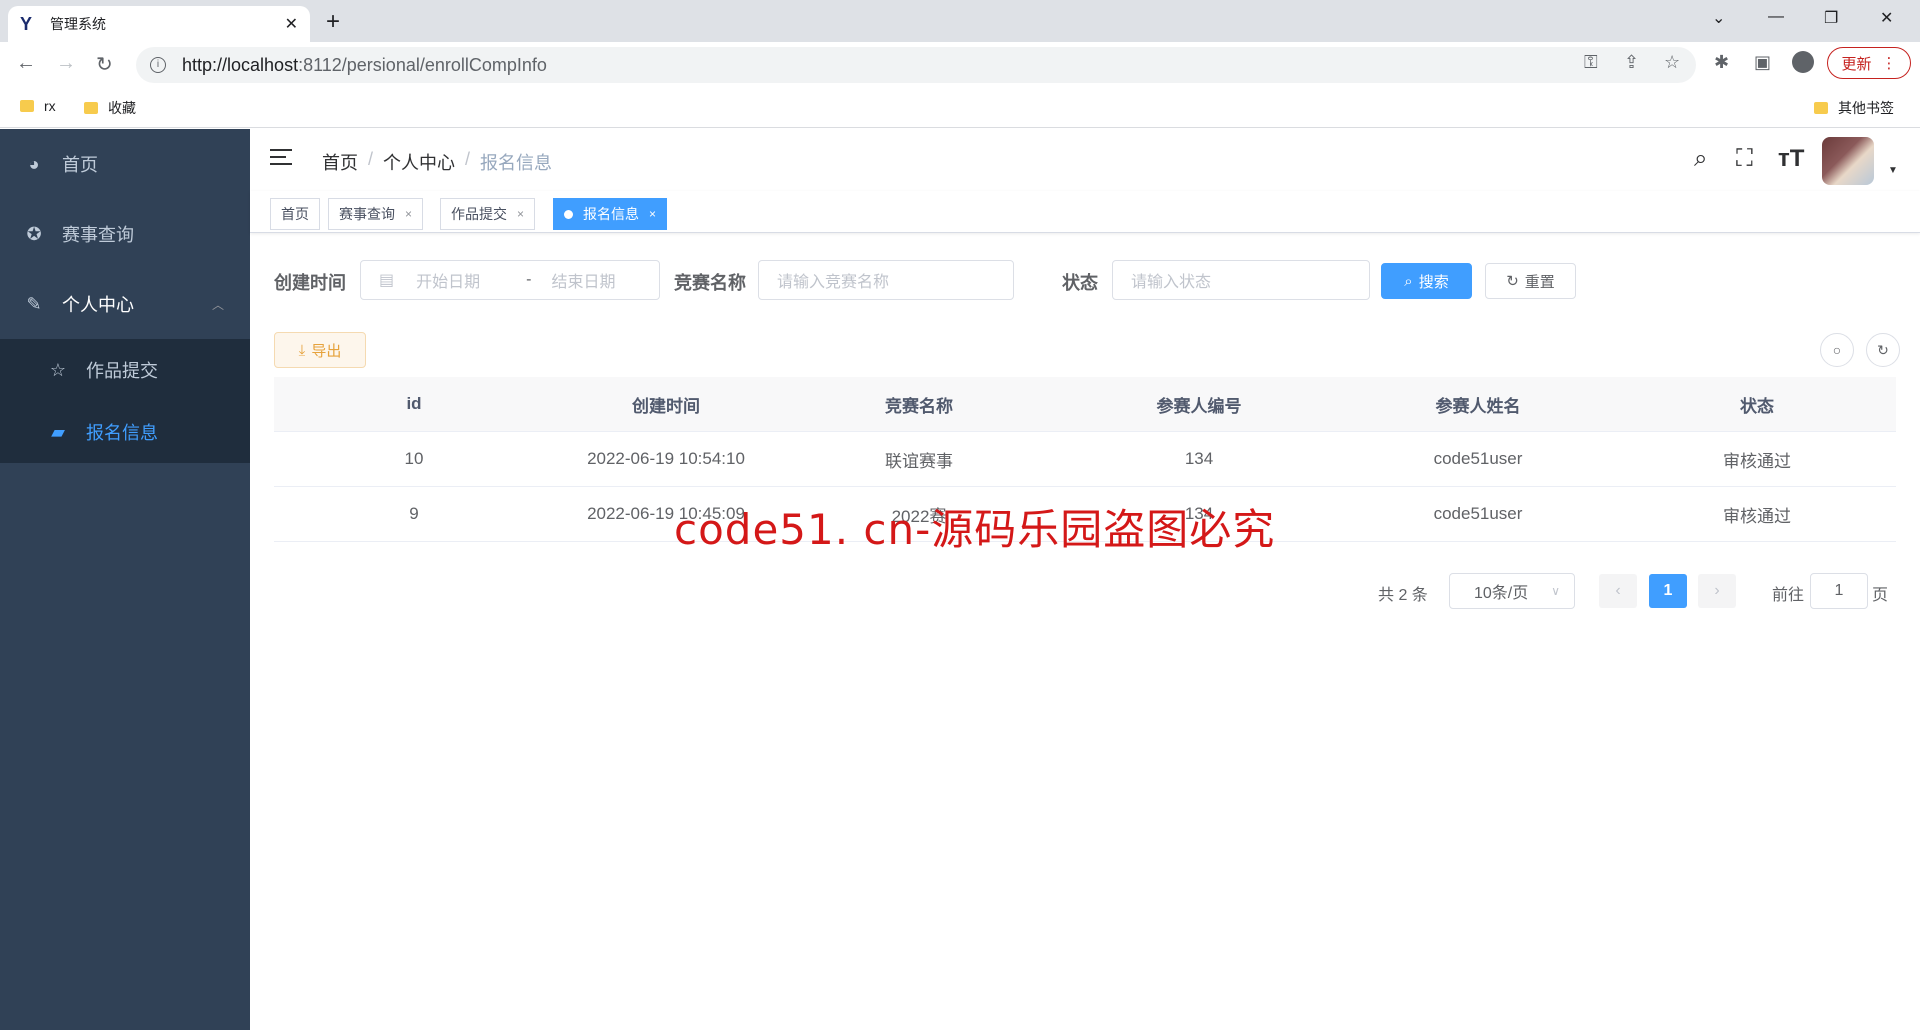  I want to click on new-tab-icon: +, so click(333, 22).